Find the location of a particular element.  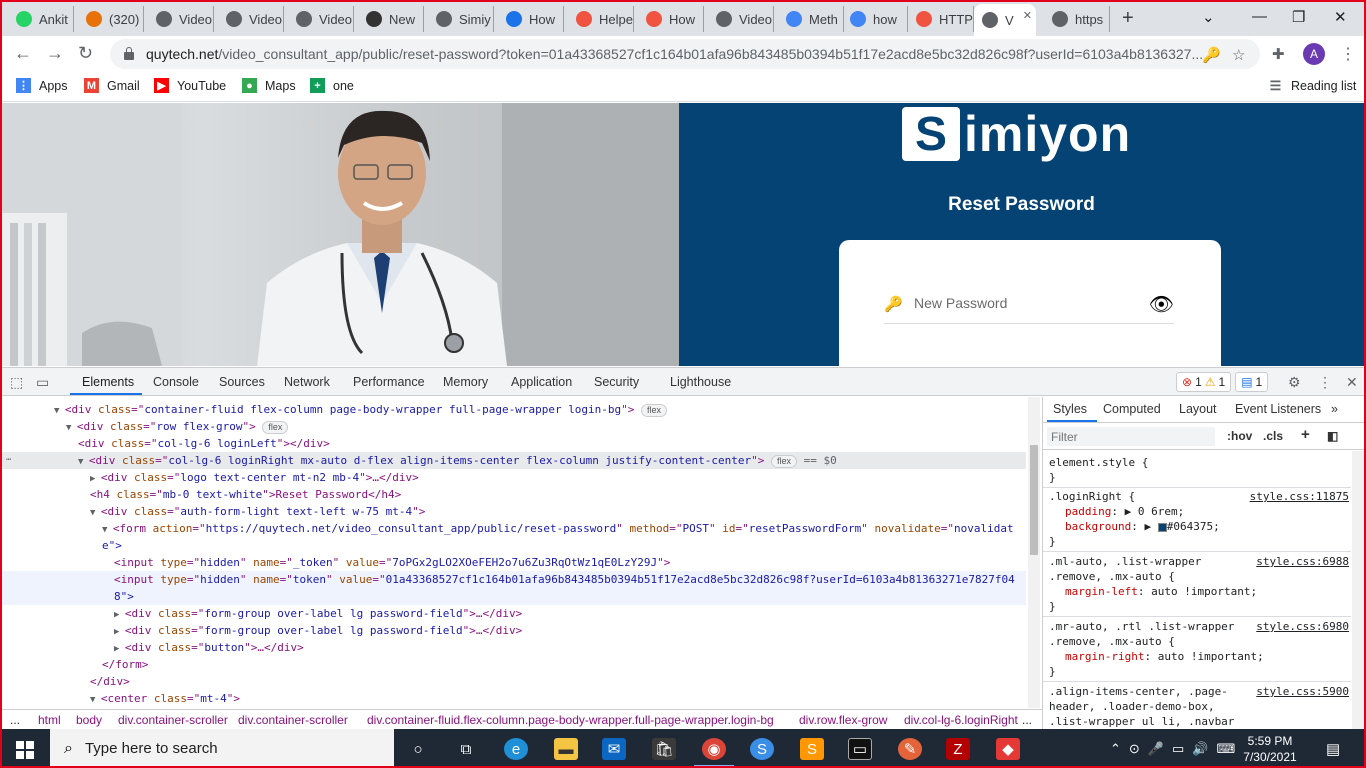

devtools-tab-security: Security is located at coordinates (616, 382).